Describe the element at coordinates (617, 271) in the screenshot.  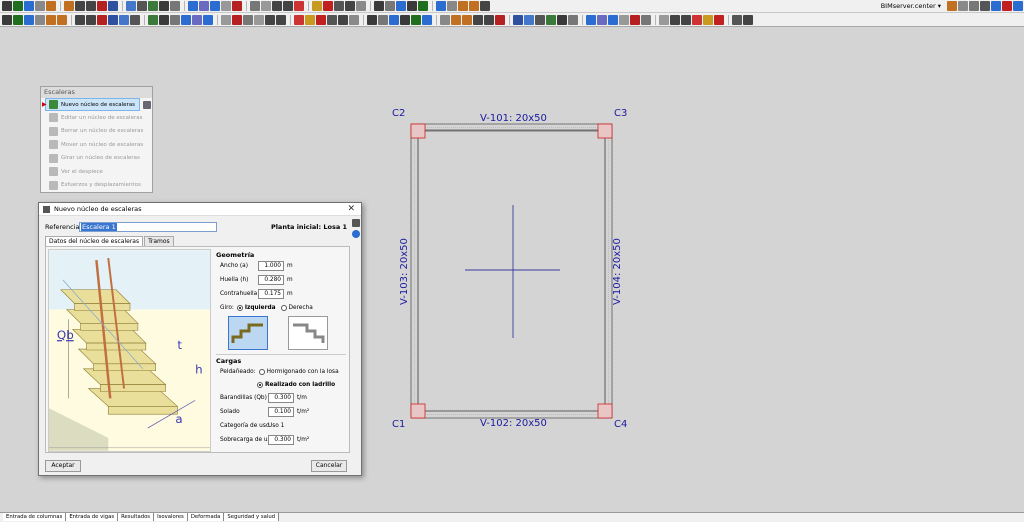
I see `beam-v104-label: V-104: 20x50` at that location.